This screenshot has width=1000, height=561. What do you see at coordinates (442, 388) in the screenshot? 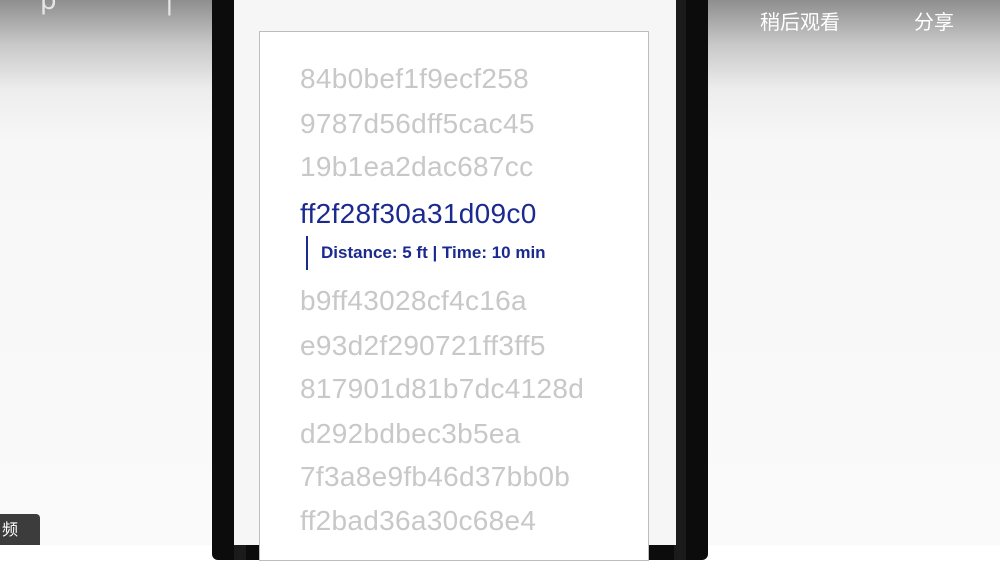
I see `list-item: 817901d81b7dc4128d` at bounding box center [442, 388].